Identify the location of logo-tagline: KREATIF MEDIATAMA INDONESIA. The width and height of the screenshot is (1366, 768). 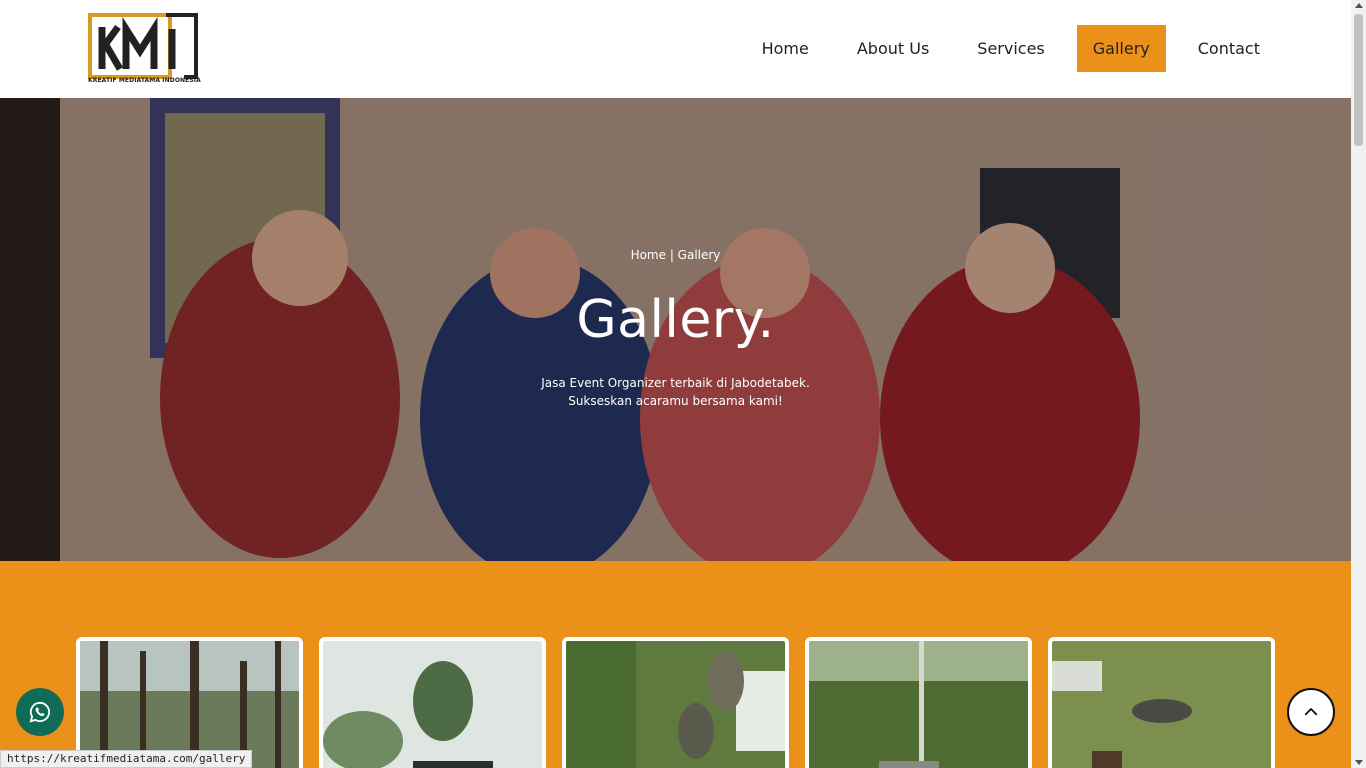
(144, 80).